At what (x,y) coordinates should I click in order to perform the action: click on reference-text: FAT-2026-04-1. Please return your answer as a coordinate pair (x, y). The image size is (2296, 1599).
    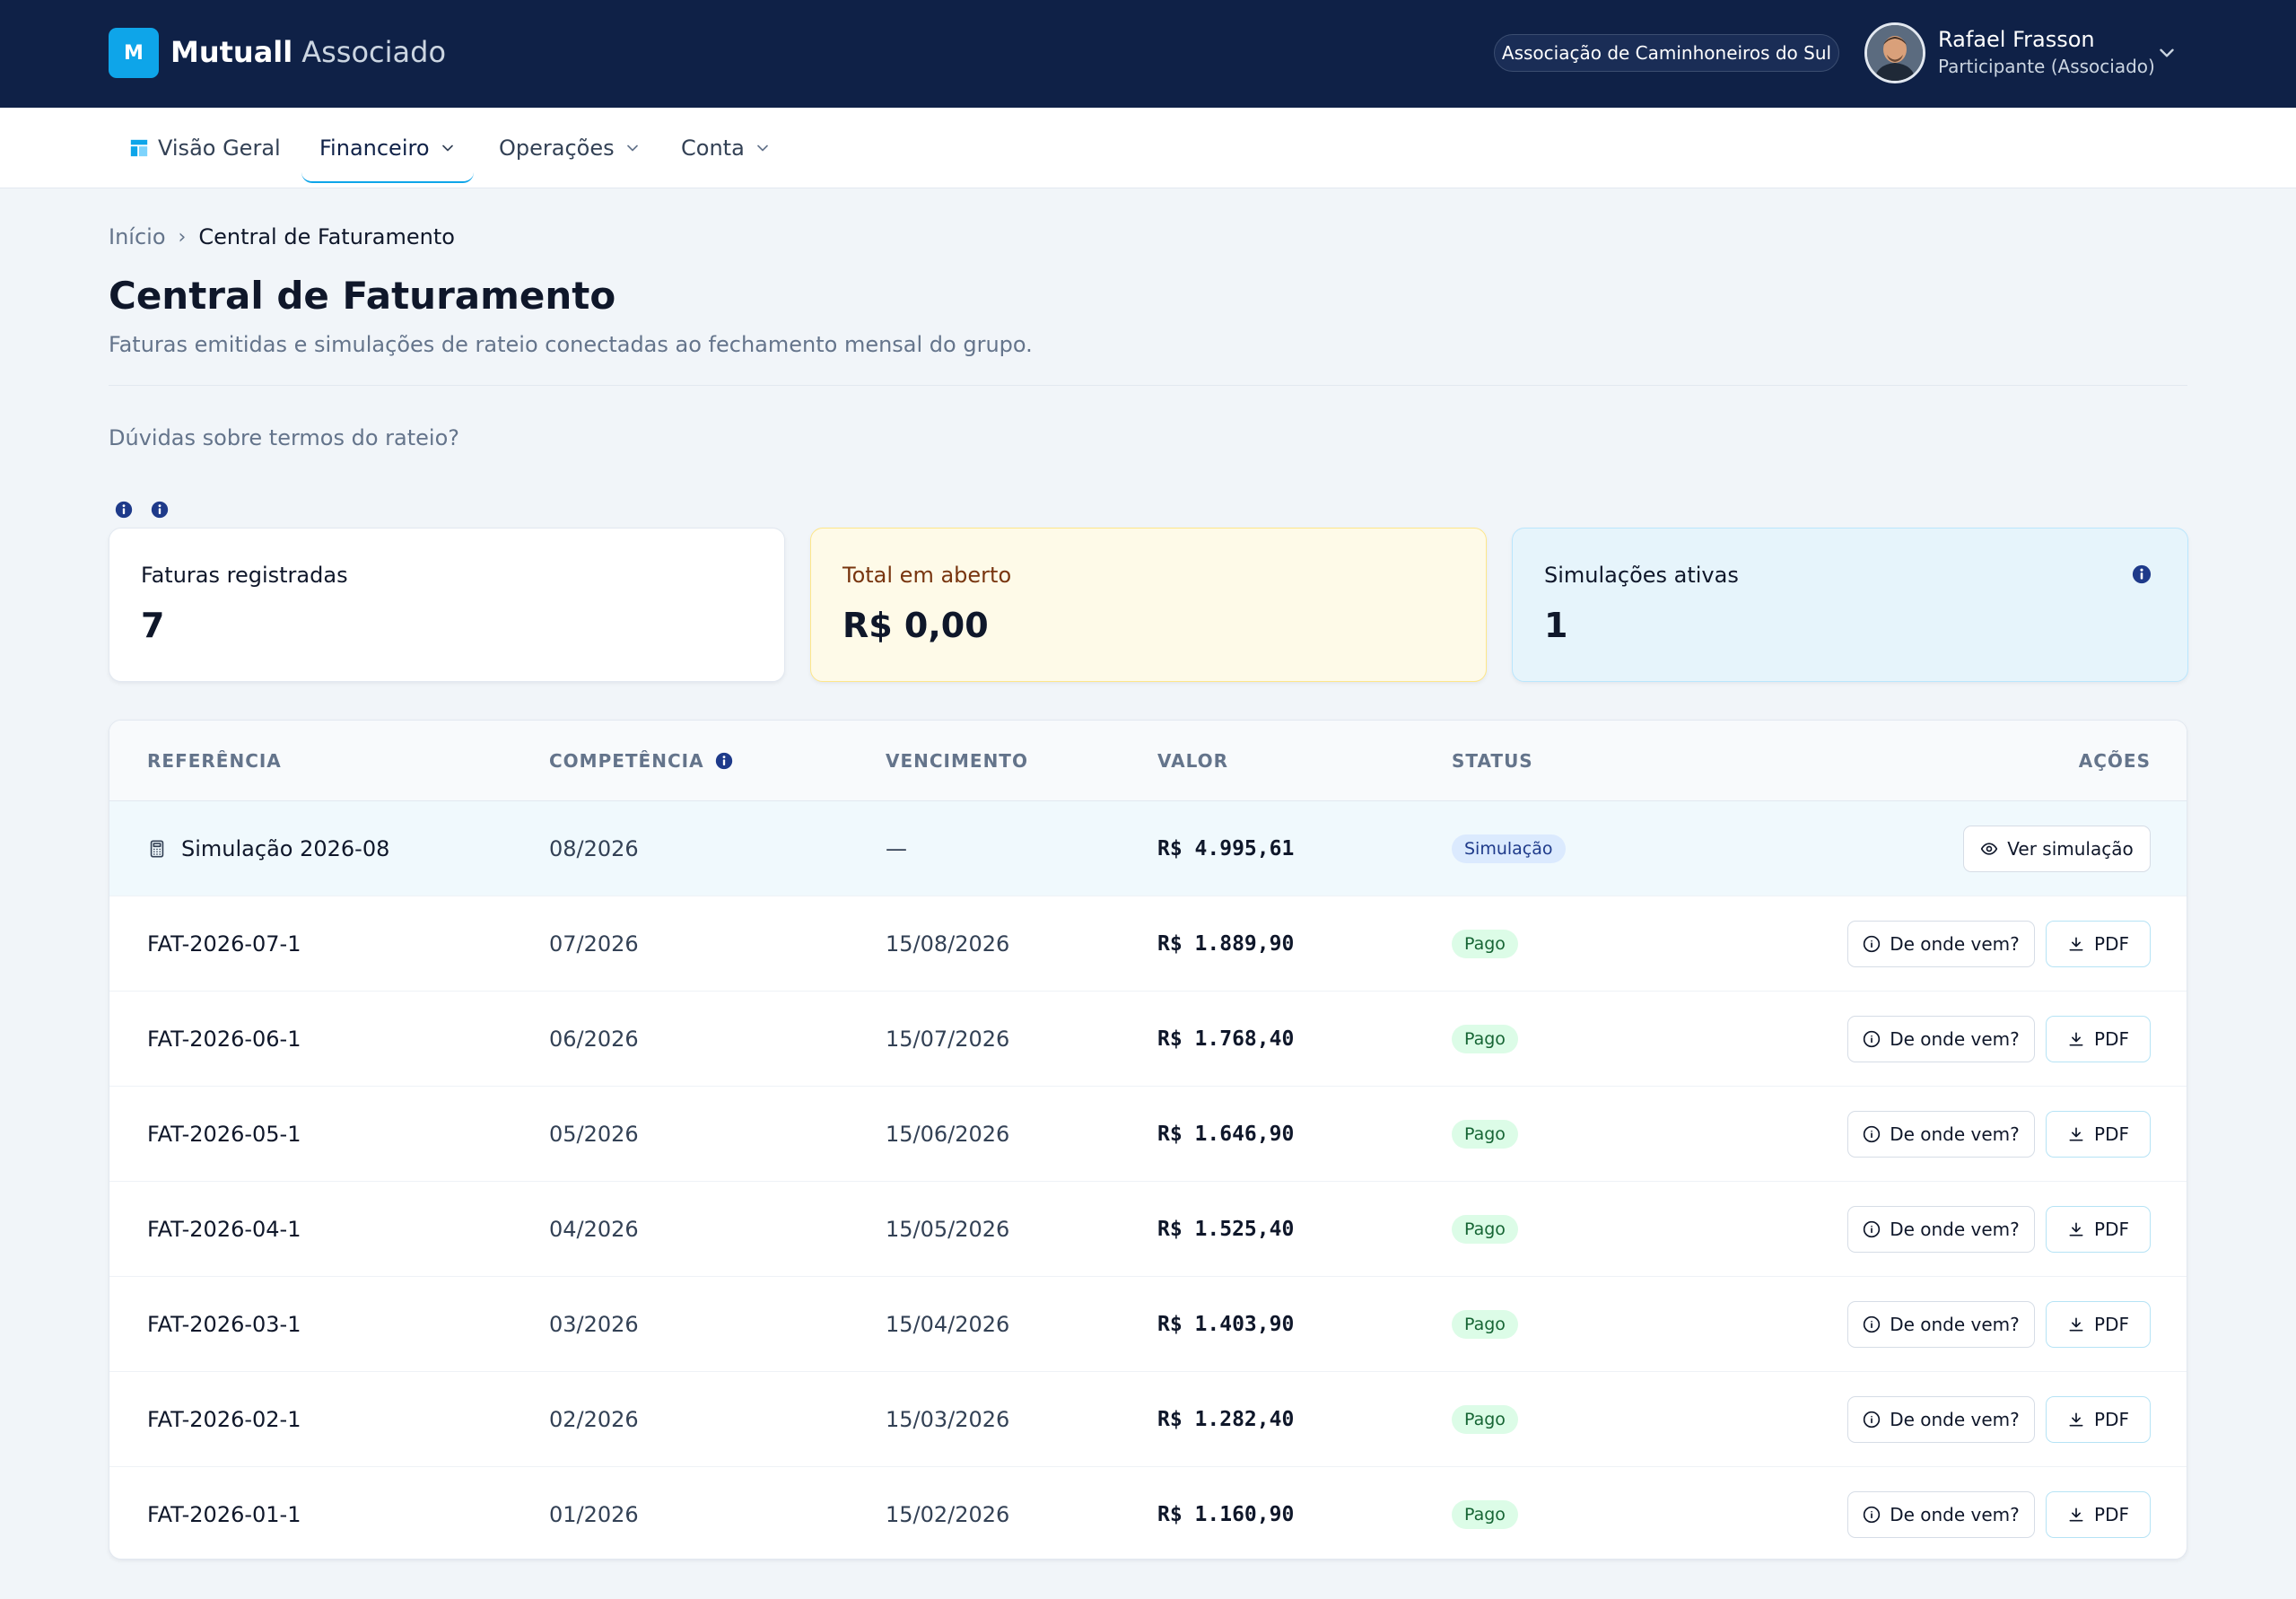
    Looking at the image, I should click on (224, 1229).